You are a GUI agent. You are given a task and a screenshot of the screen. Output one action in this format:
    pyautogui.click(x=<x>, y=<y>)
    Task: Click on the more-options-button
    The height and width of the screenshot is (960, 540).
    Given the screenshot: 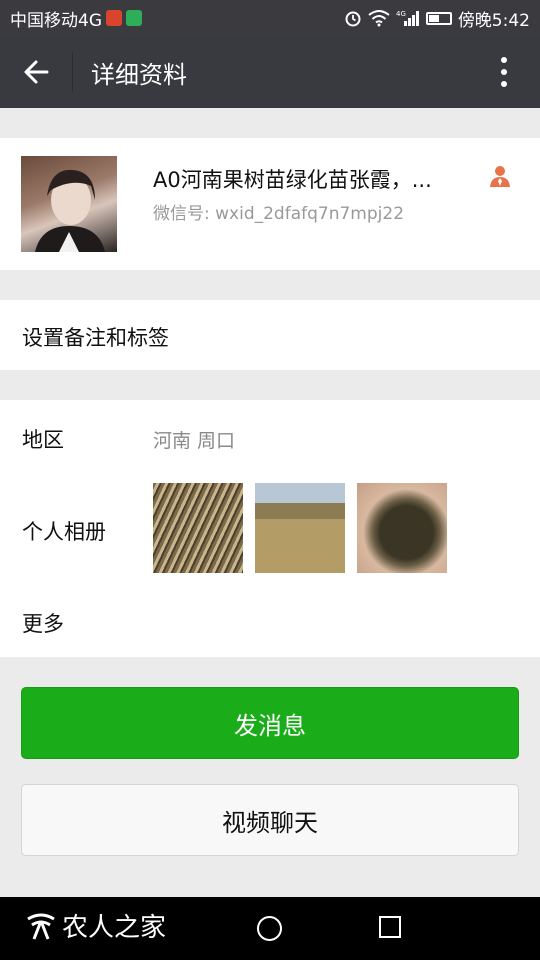 What is the action you would take?
    pyautogui.click(x=504, y=72)
    